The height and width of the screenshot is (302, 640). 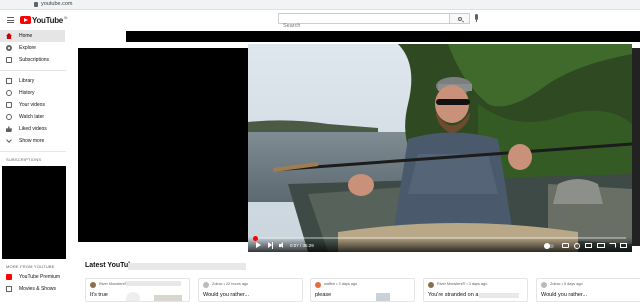 What do you see at coordinates (9, 277) in the screenshot?
I see `premium-icon` at bounding box center [9, 277].